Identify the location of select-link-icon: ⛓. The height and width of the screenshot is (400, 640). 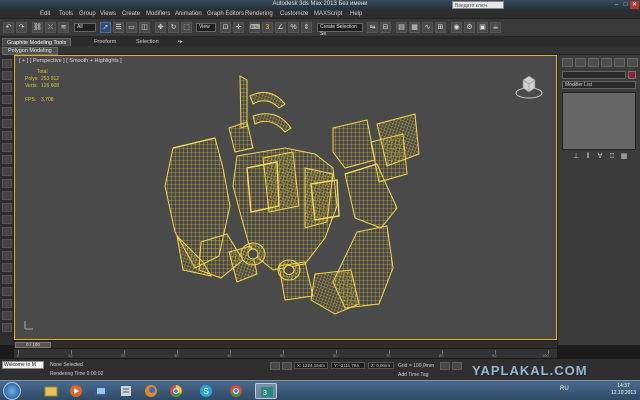
(37, 27).